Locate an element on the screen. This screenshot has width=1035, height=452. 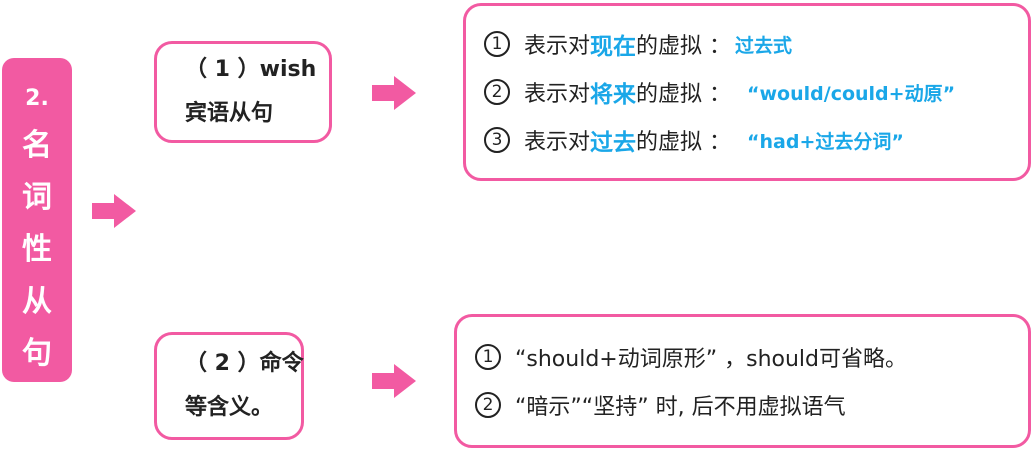
rule-row: 2 表示对 将来 的虚拟 ： “would/could+动原” is located at coordinates (756, 92).